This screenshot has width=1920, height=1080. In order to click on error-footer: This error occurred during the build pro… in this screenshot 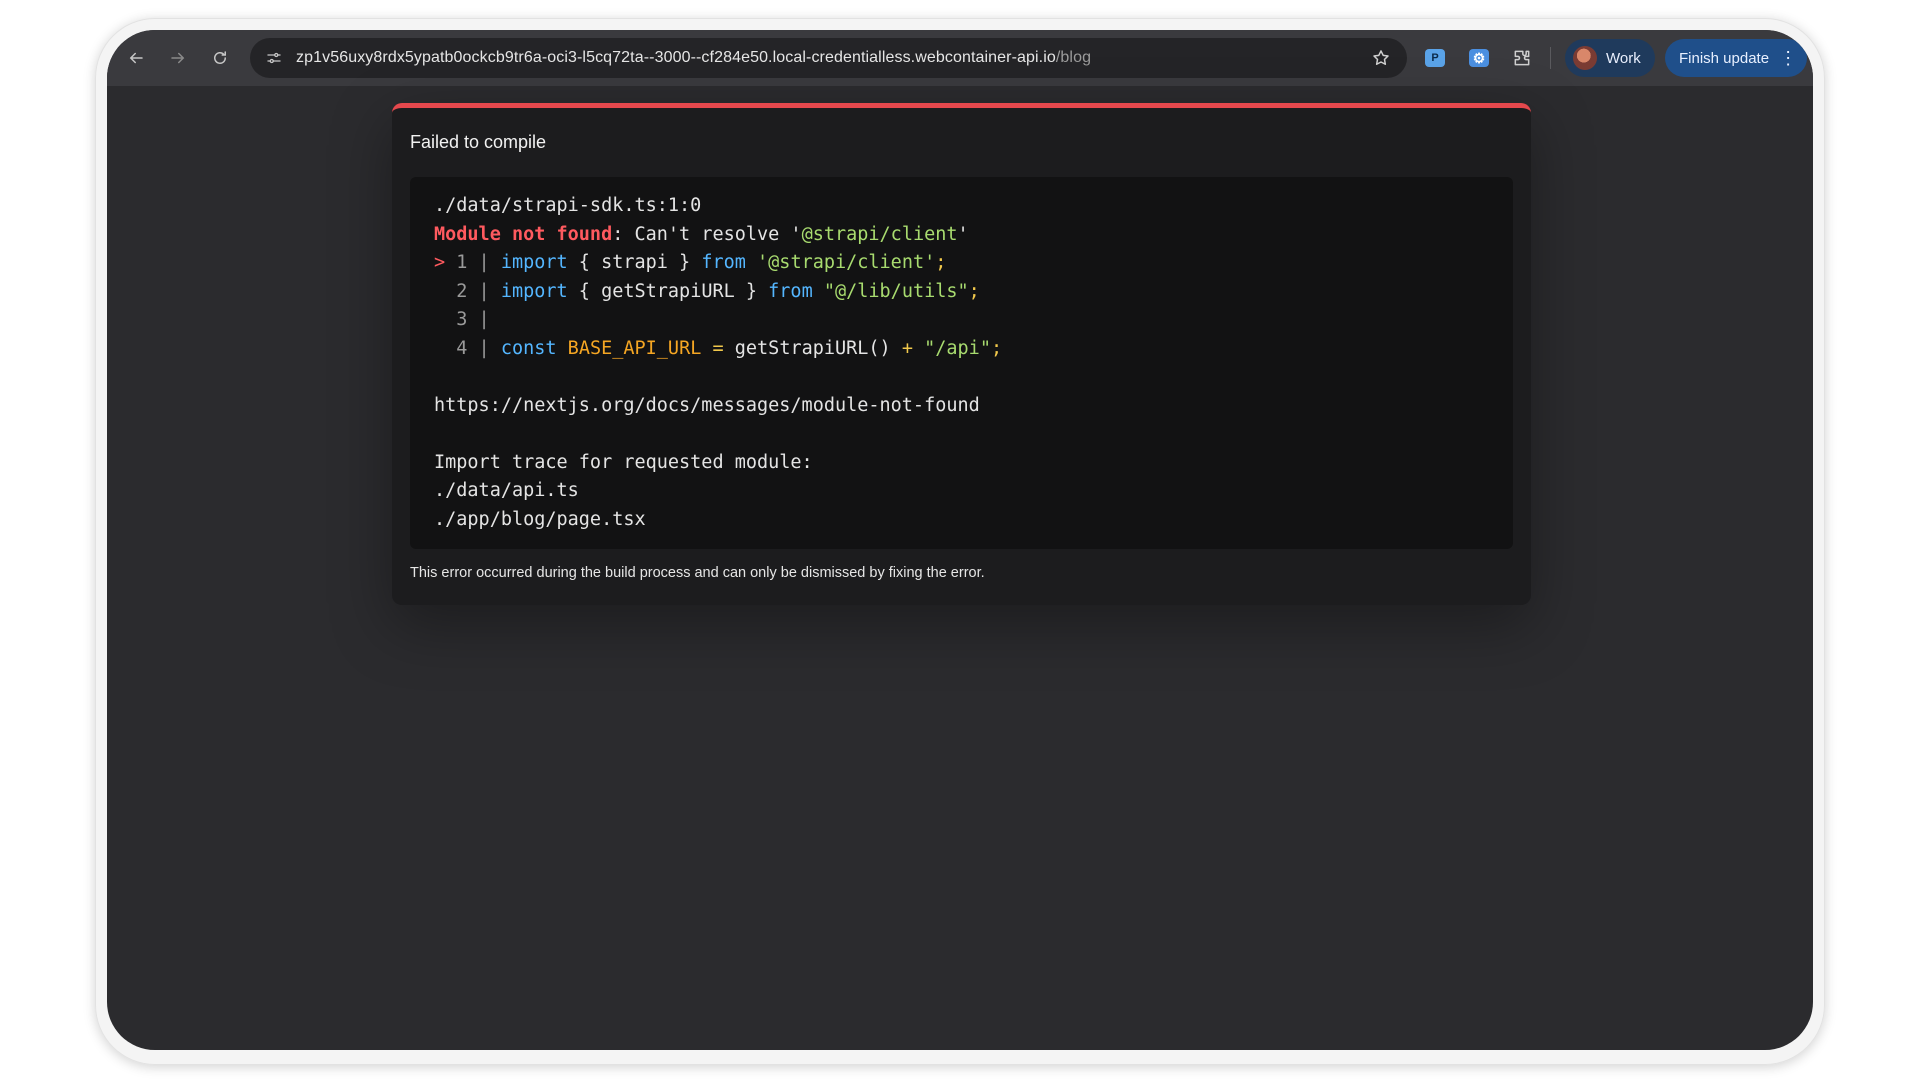, I will do `click(697, 573)`.